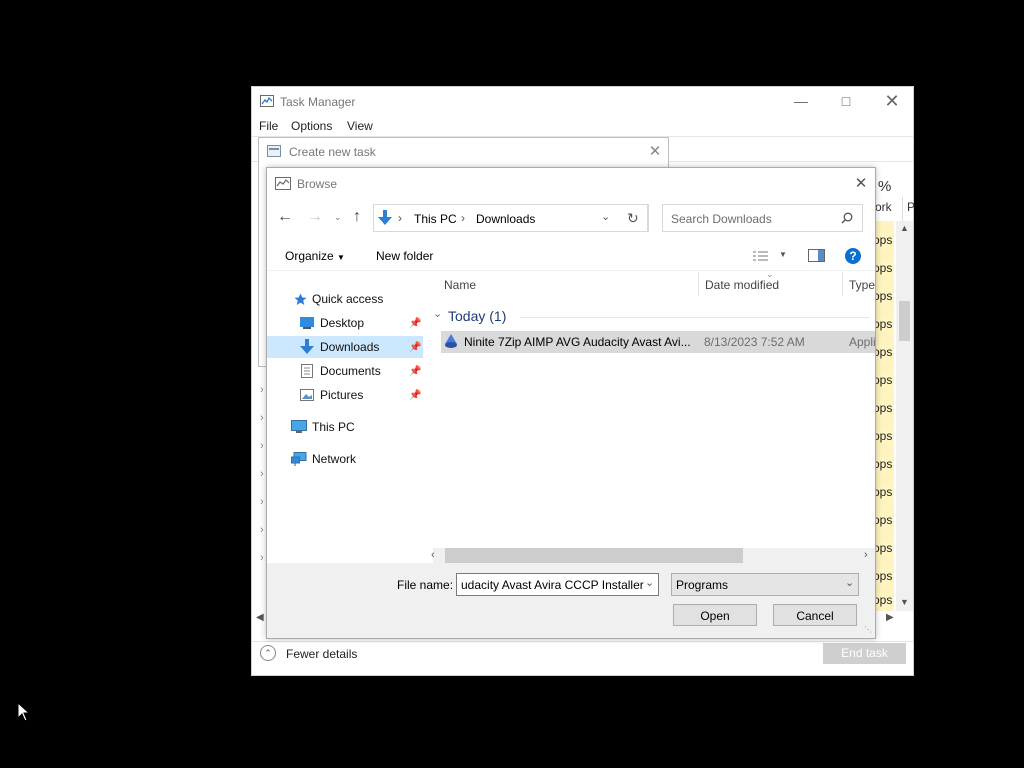 The width and height of the screenshot is (1024, 768). Describe the element at coordinates (350, 347) in the screenshot. I see `nav-item-label: Downloads` at that location.